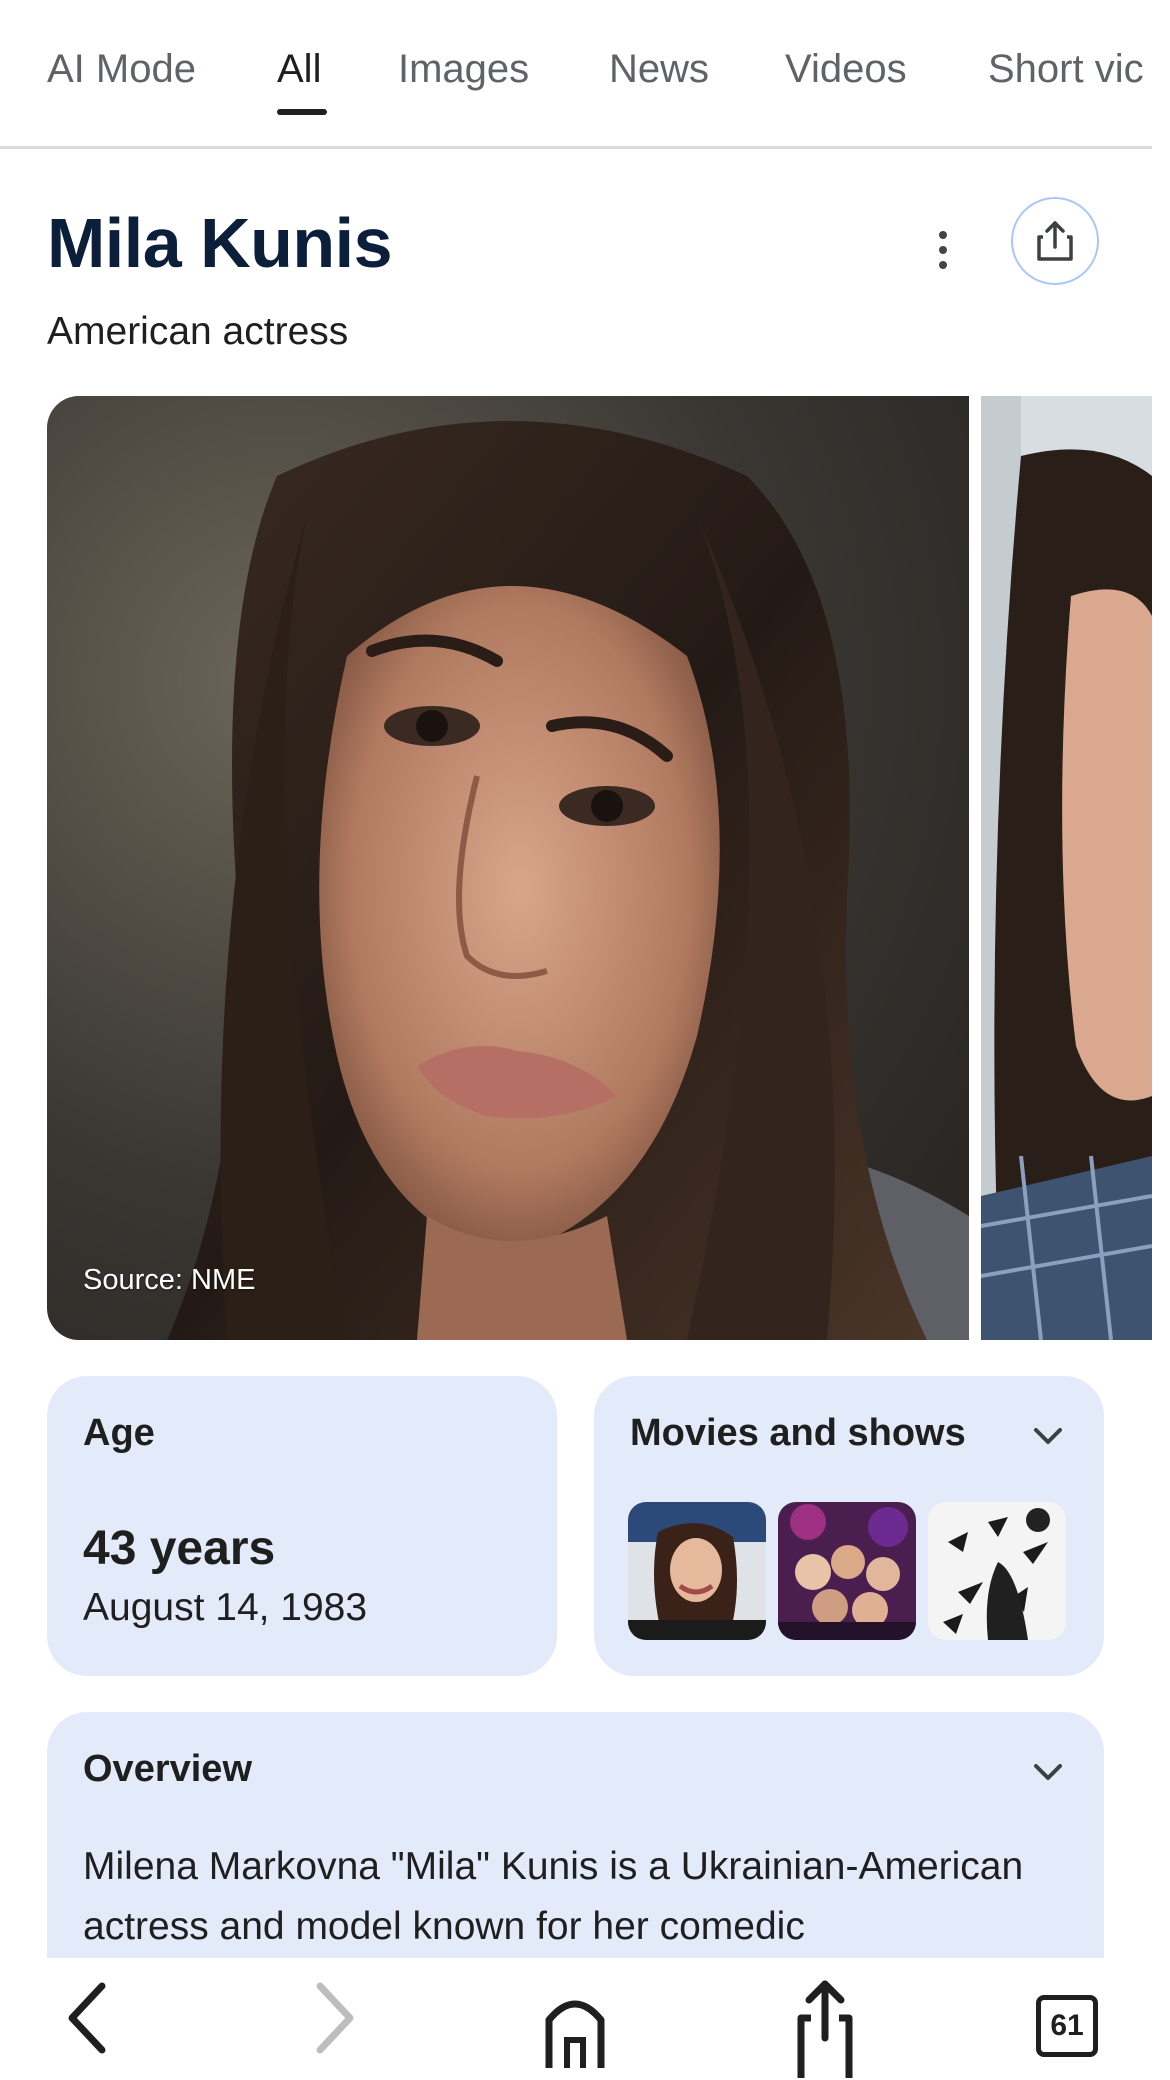 The width and height of the screenshot is (1170, 2080). I want to click on browser-bottom-bar, so click(585, 2019).